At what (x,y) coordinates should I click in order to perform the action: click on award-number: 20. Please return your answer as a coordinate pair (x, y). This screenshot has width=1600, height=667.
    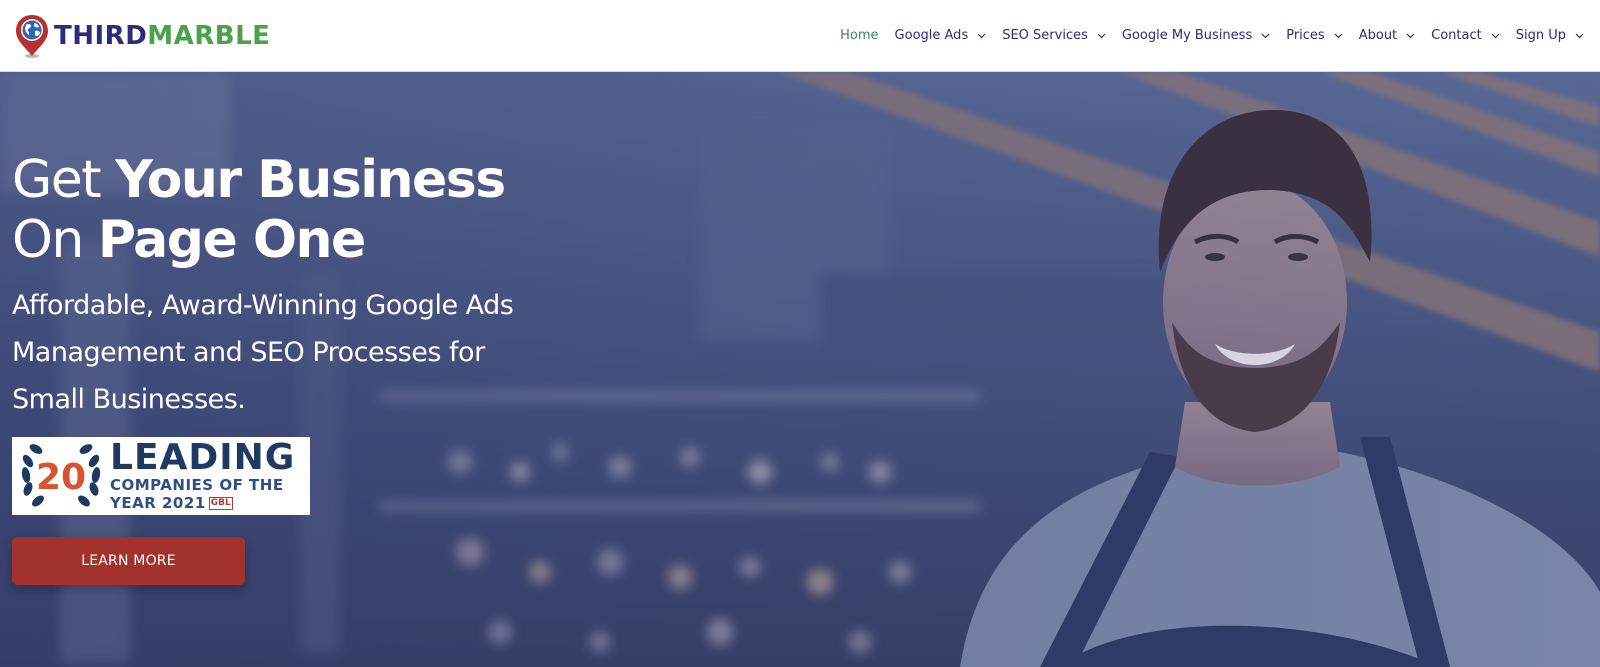
    Looking at the image, I should click on (61, 477).